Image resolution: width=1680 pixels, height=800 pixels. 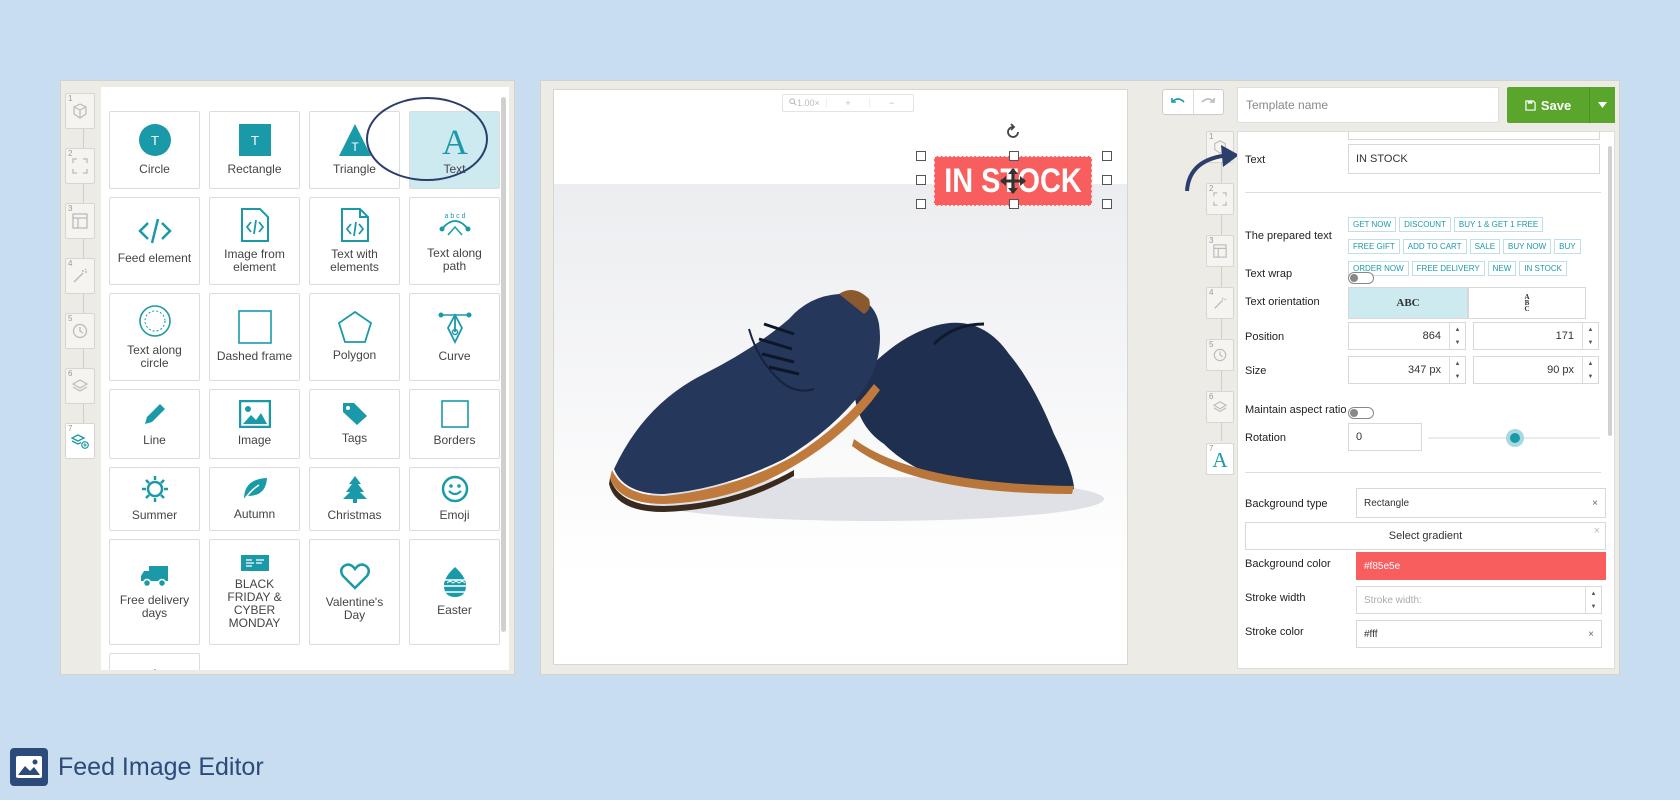 What do you see at coordinates (1178, 102) in the screenshot?
I see `undo-button` at bounding box center [1178, 102].